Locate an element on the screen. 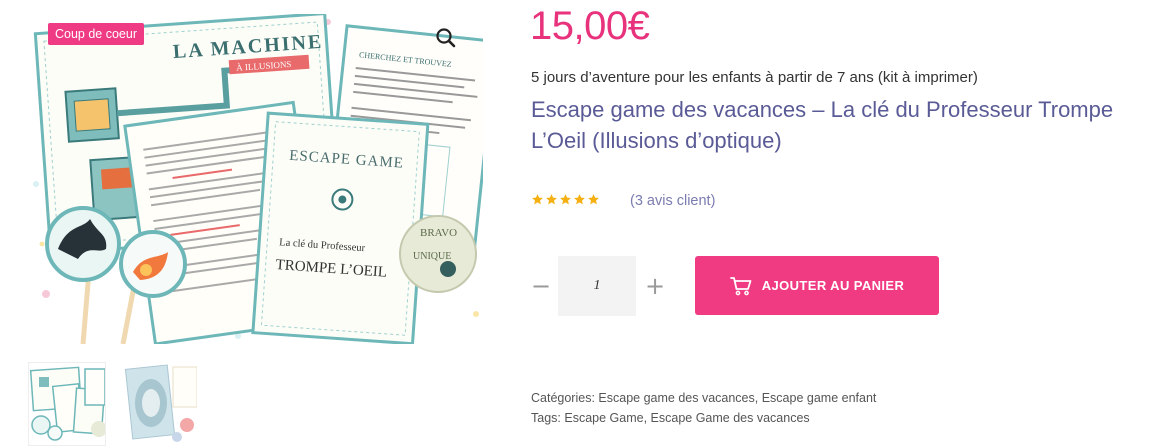  categories-label: Catégories: is located at coordinates (563, 398).